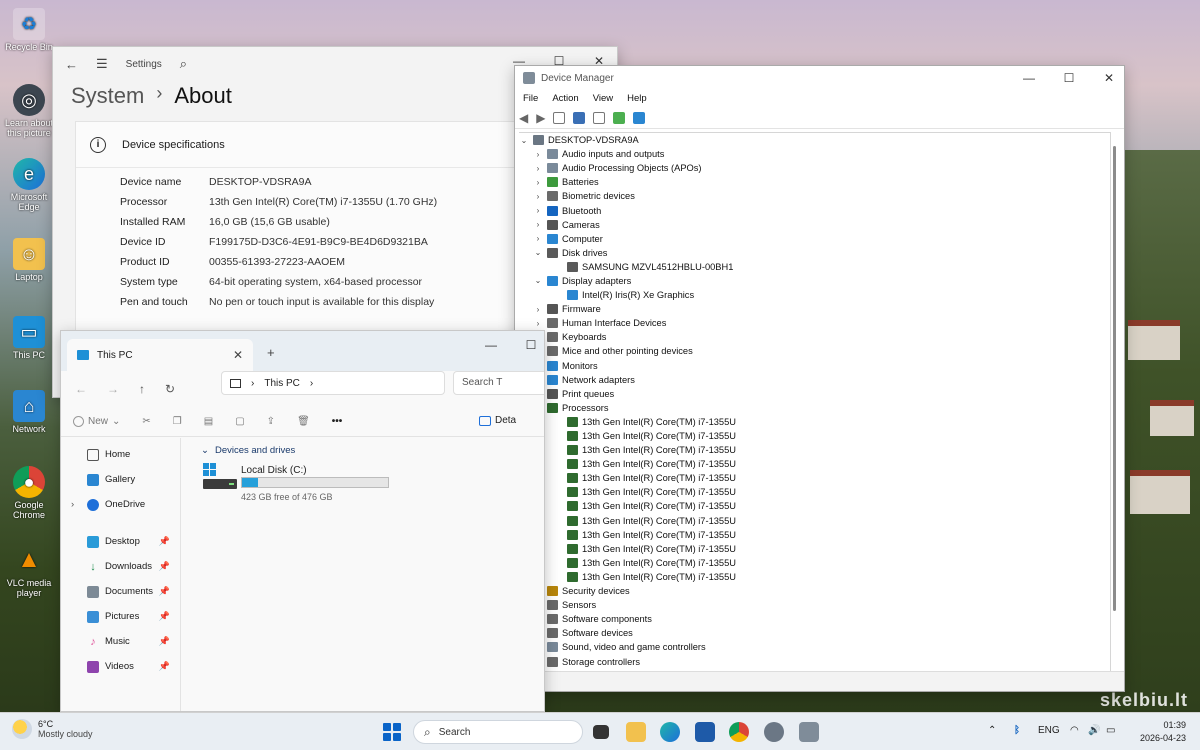  Describe the element at coordinates (120, 666) in the screenshot. I see `nav-item-videos: Videos 📌` at that location.